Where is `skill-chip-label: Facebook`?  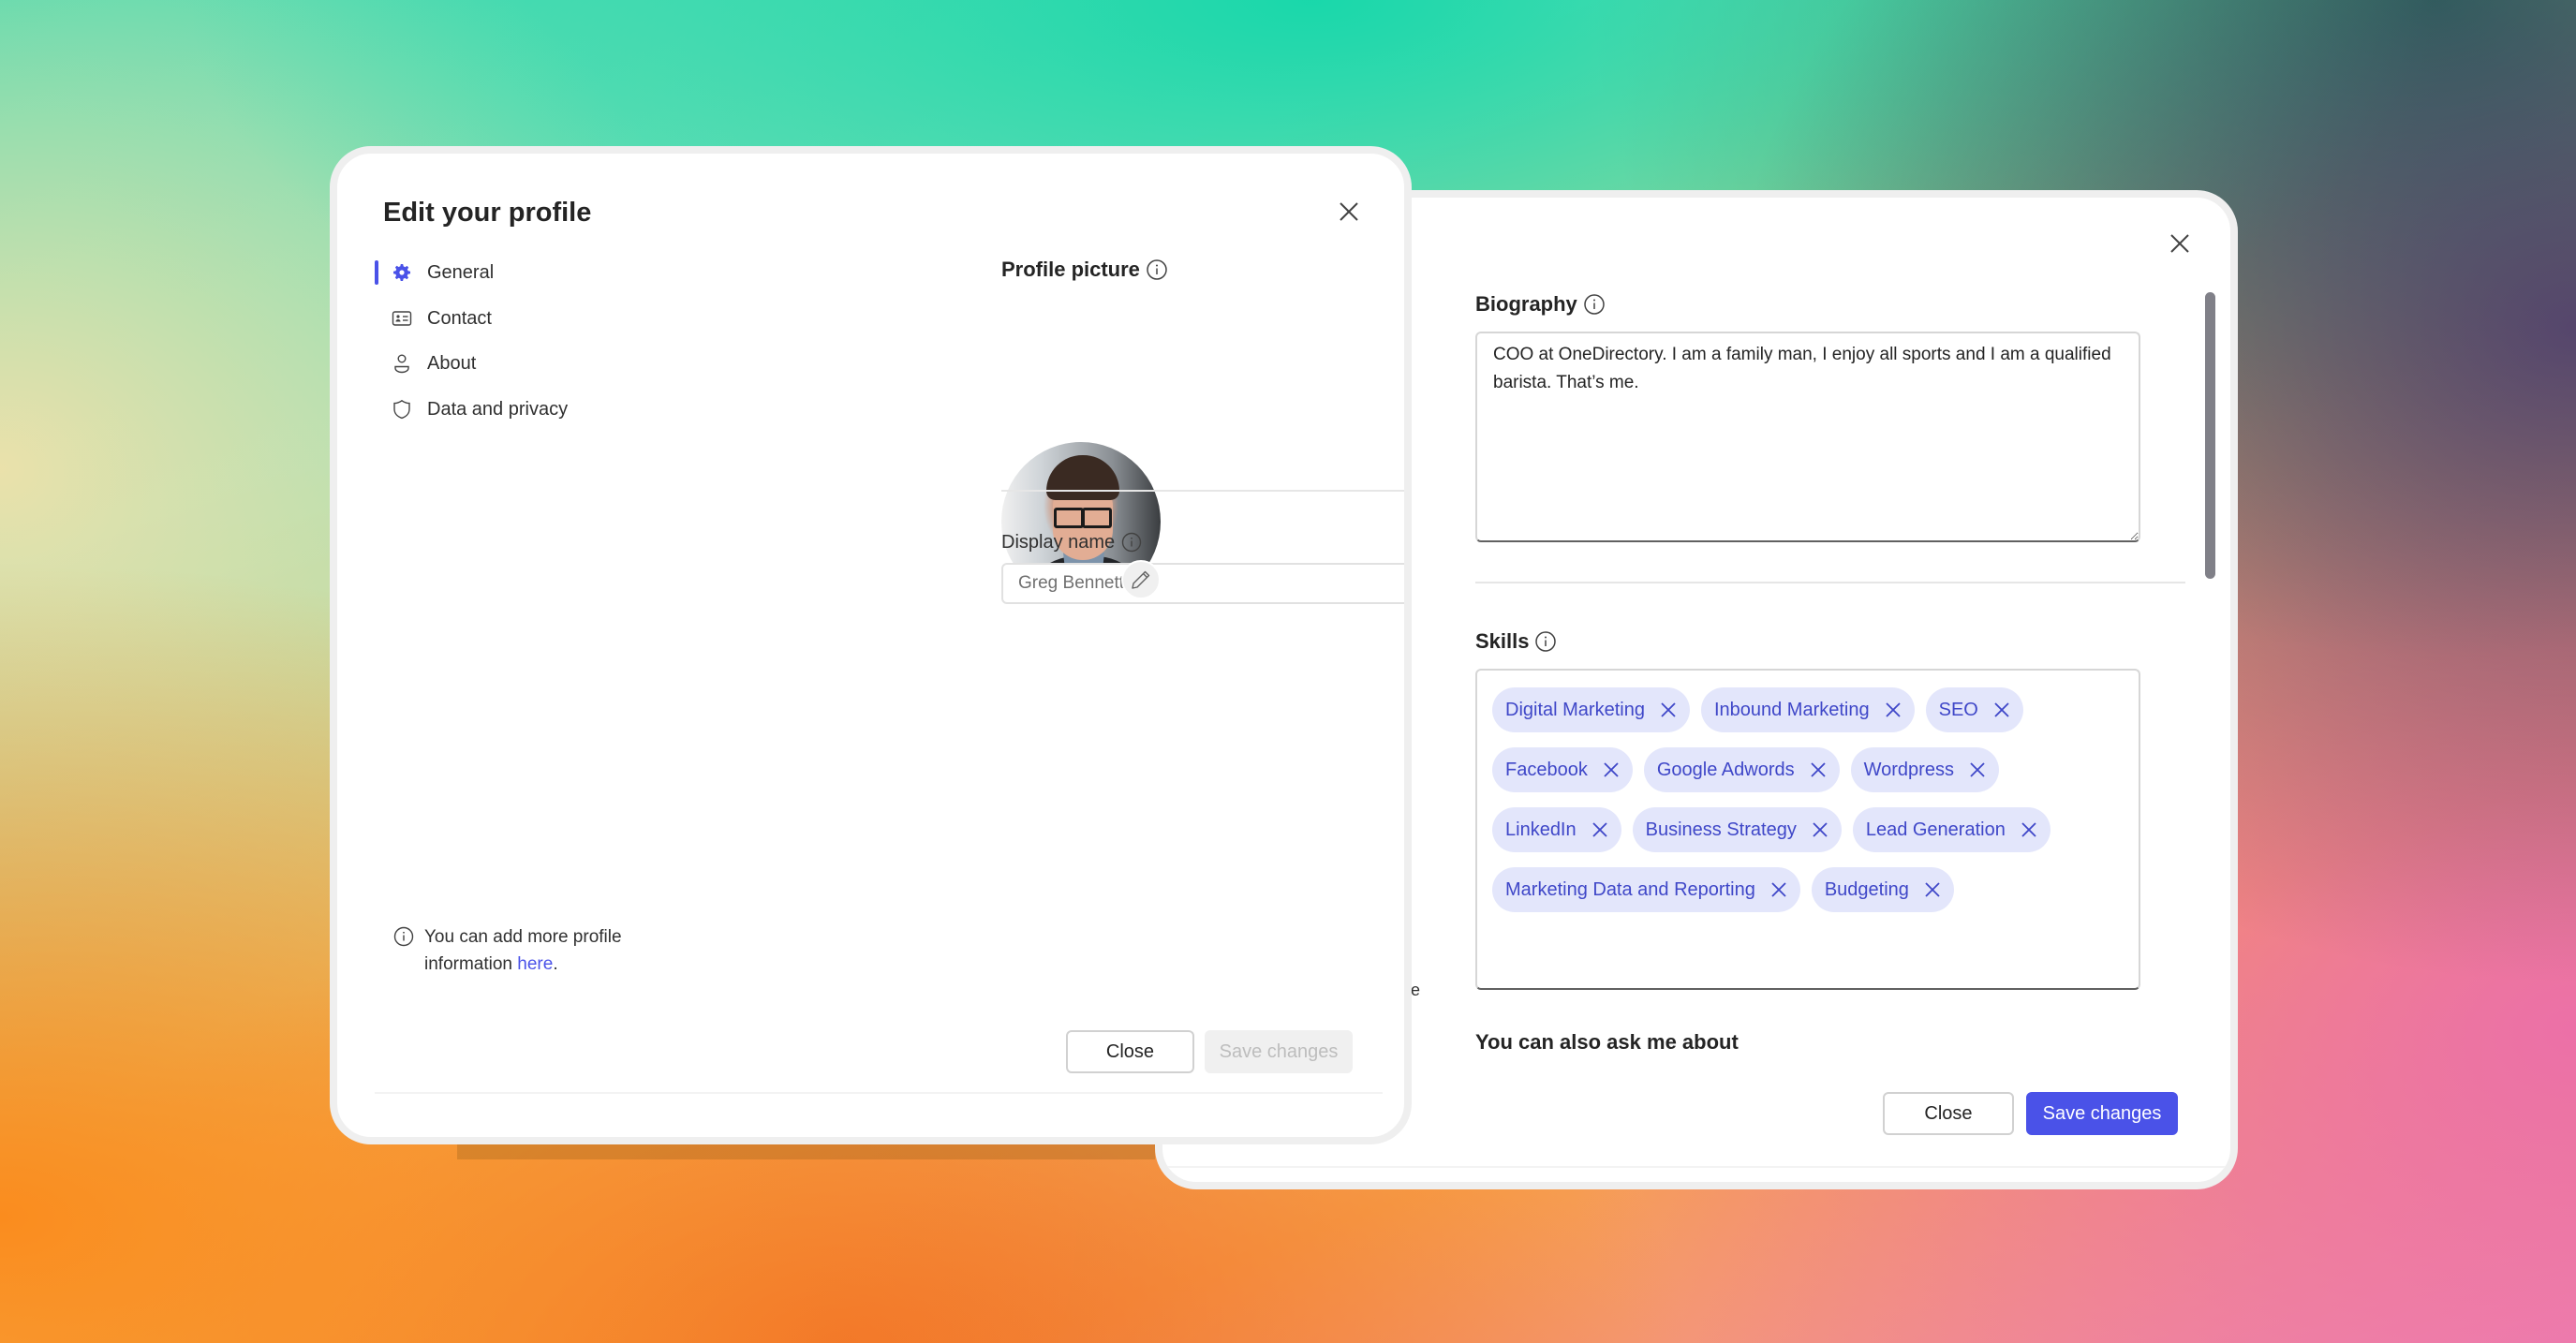
skill-chip-label: Facebook is located at coordinates (1546, 769).